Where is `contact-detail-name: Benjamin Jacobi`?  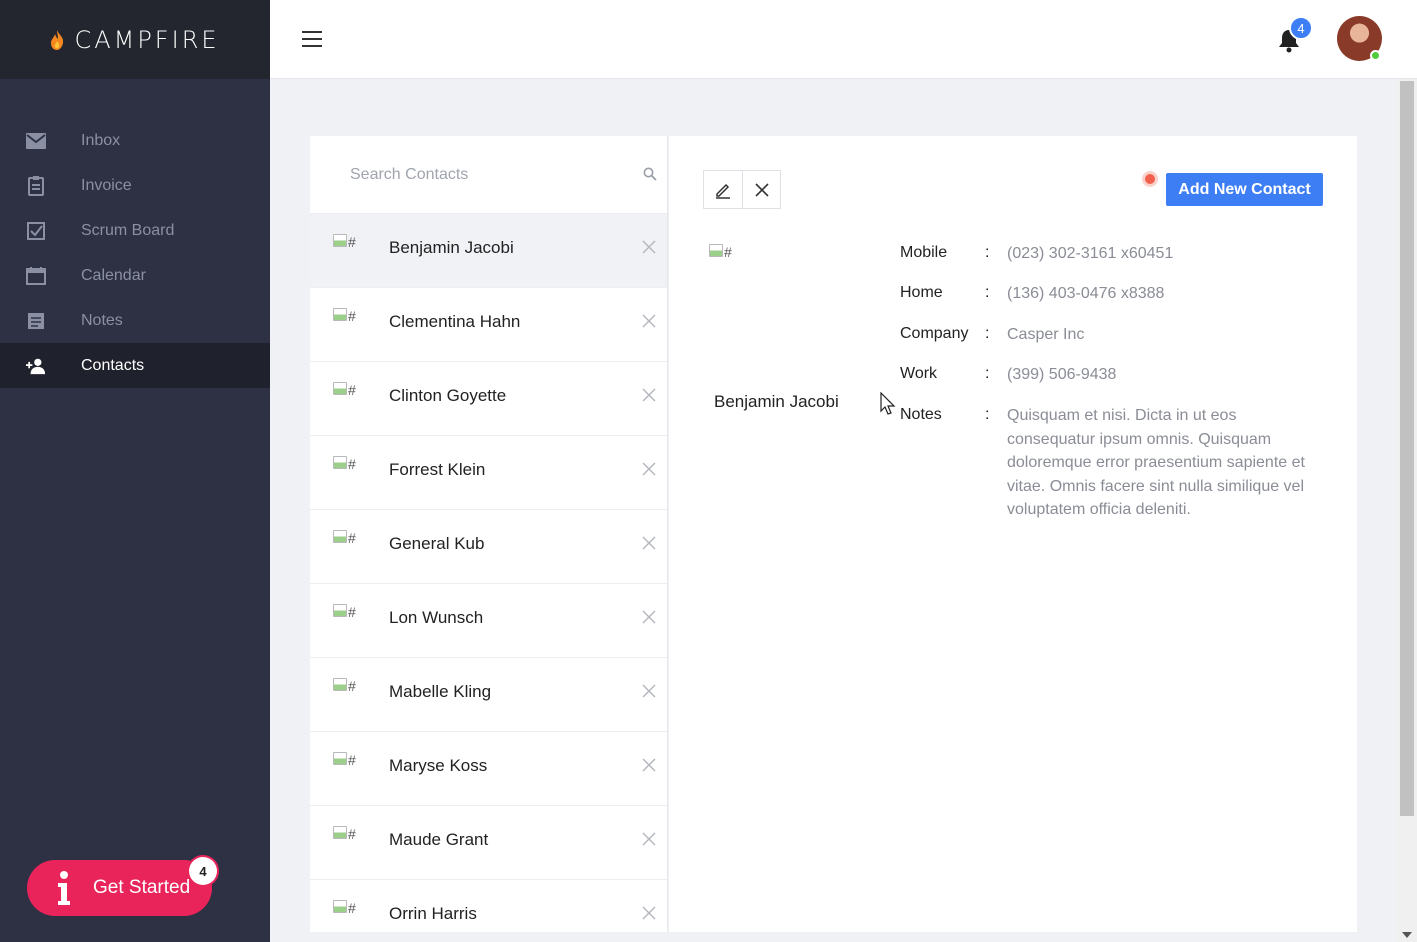
contact-detail-name: Benjamin Jacobi is located at coordinates (776, 401).